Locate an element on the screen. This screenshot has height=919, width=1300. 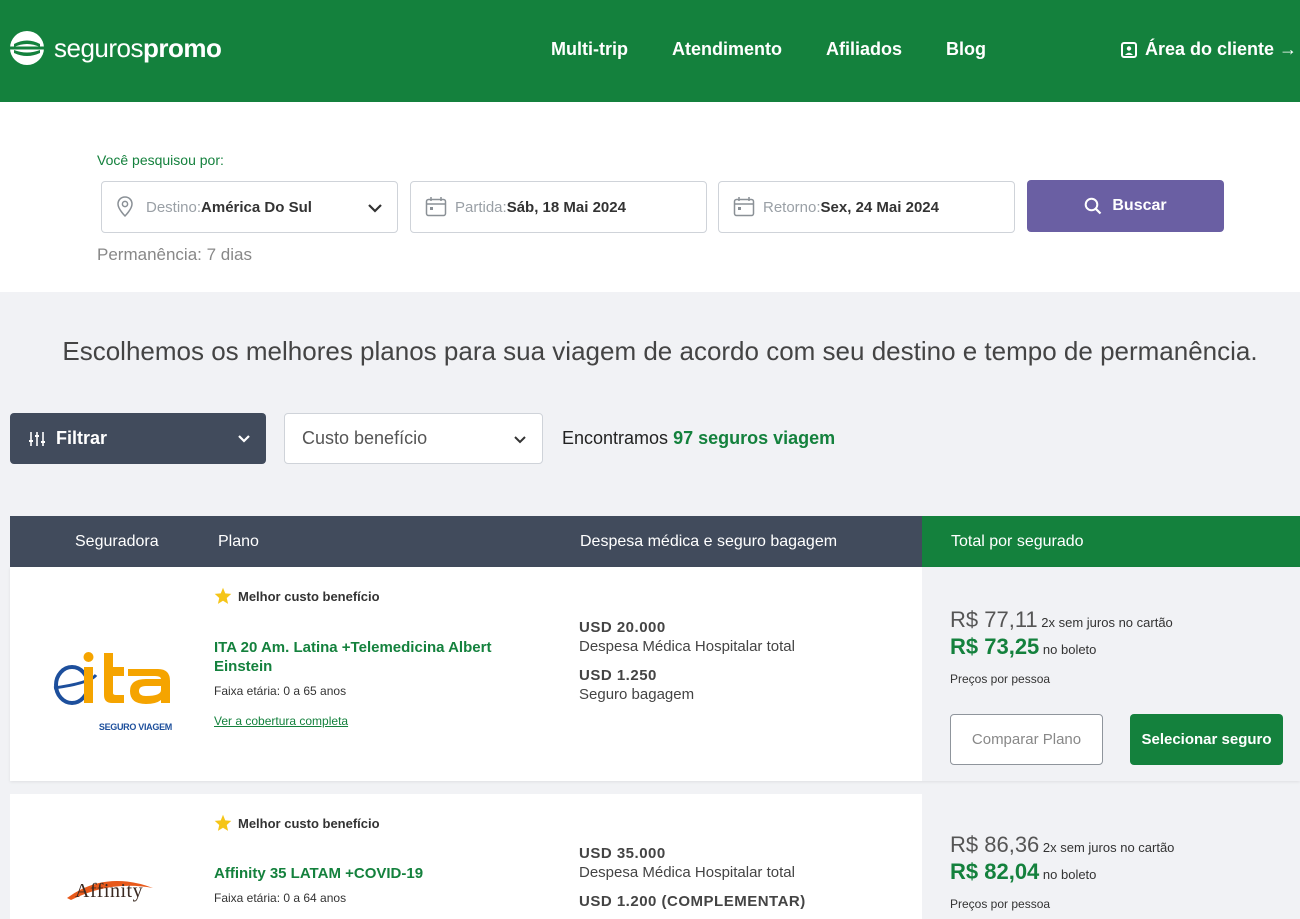
location-pin-icon is located at coordinates (125, 207).